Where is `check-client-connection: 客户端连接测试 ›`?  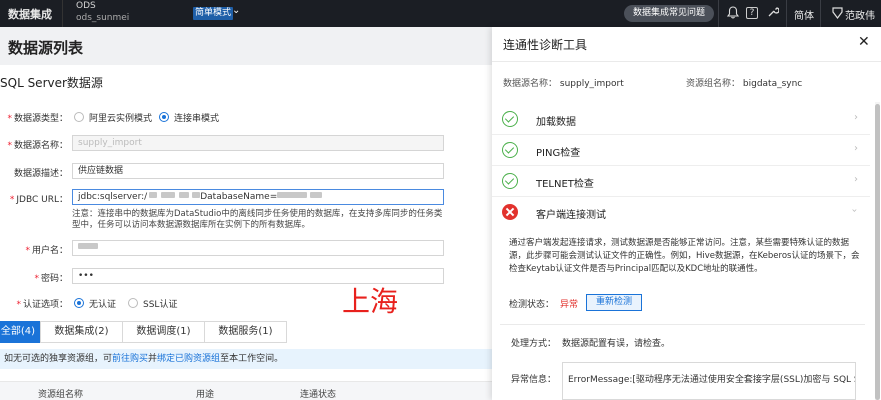
check-client-connection: 客户端连接测试 › is located at coordinates (681, 212).